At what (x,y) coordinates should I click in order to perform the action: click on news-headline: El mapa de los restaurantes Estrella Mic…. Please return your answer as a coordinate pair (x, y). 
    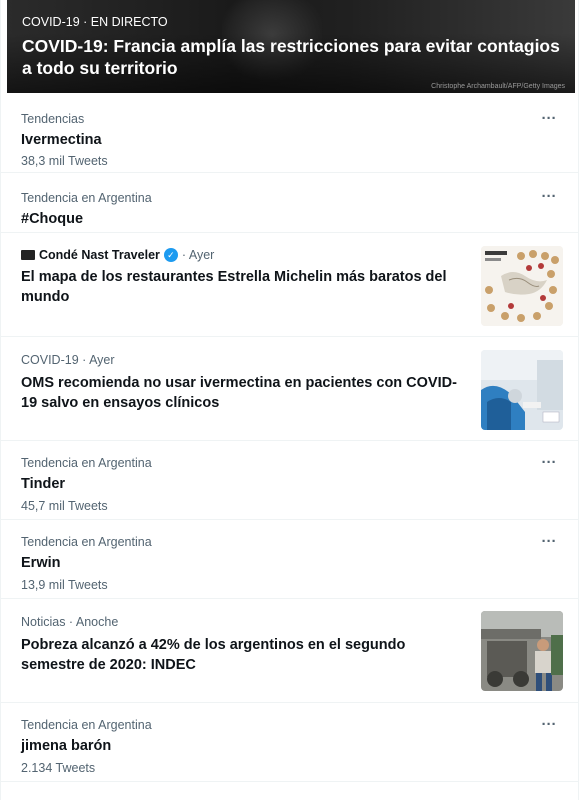
    Looking at the image, I should click on (234, 287).